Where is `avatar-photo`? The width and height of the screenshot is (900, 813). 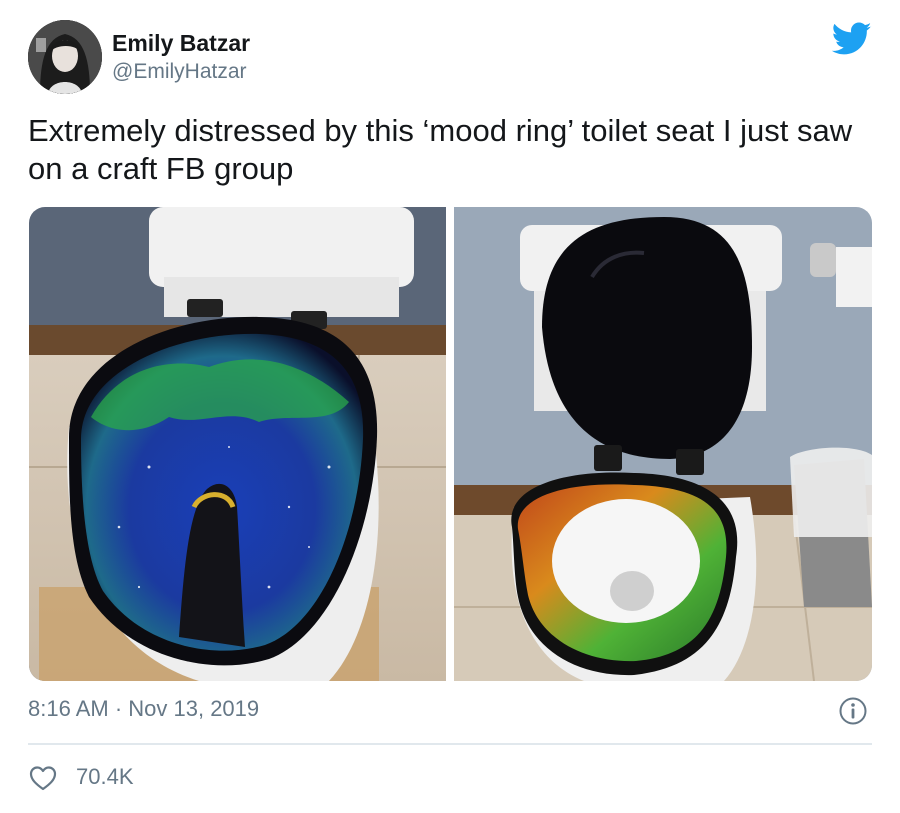
avatar-photo is located at coordinates (65, 57).